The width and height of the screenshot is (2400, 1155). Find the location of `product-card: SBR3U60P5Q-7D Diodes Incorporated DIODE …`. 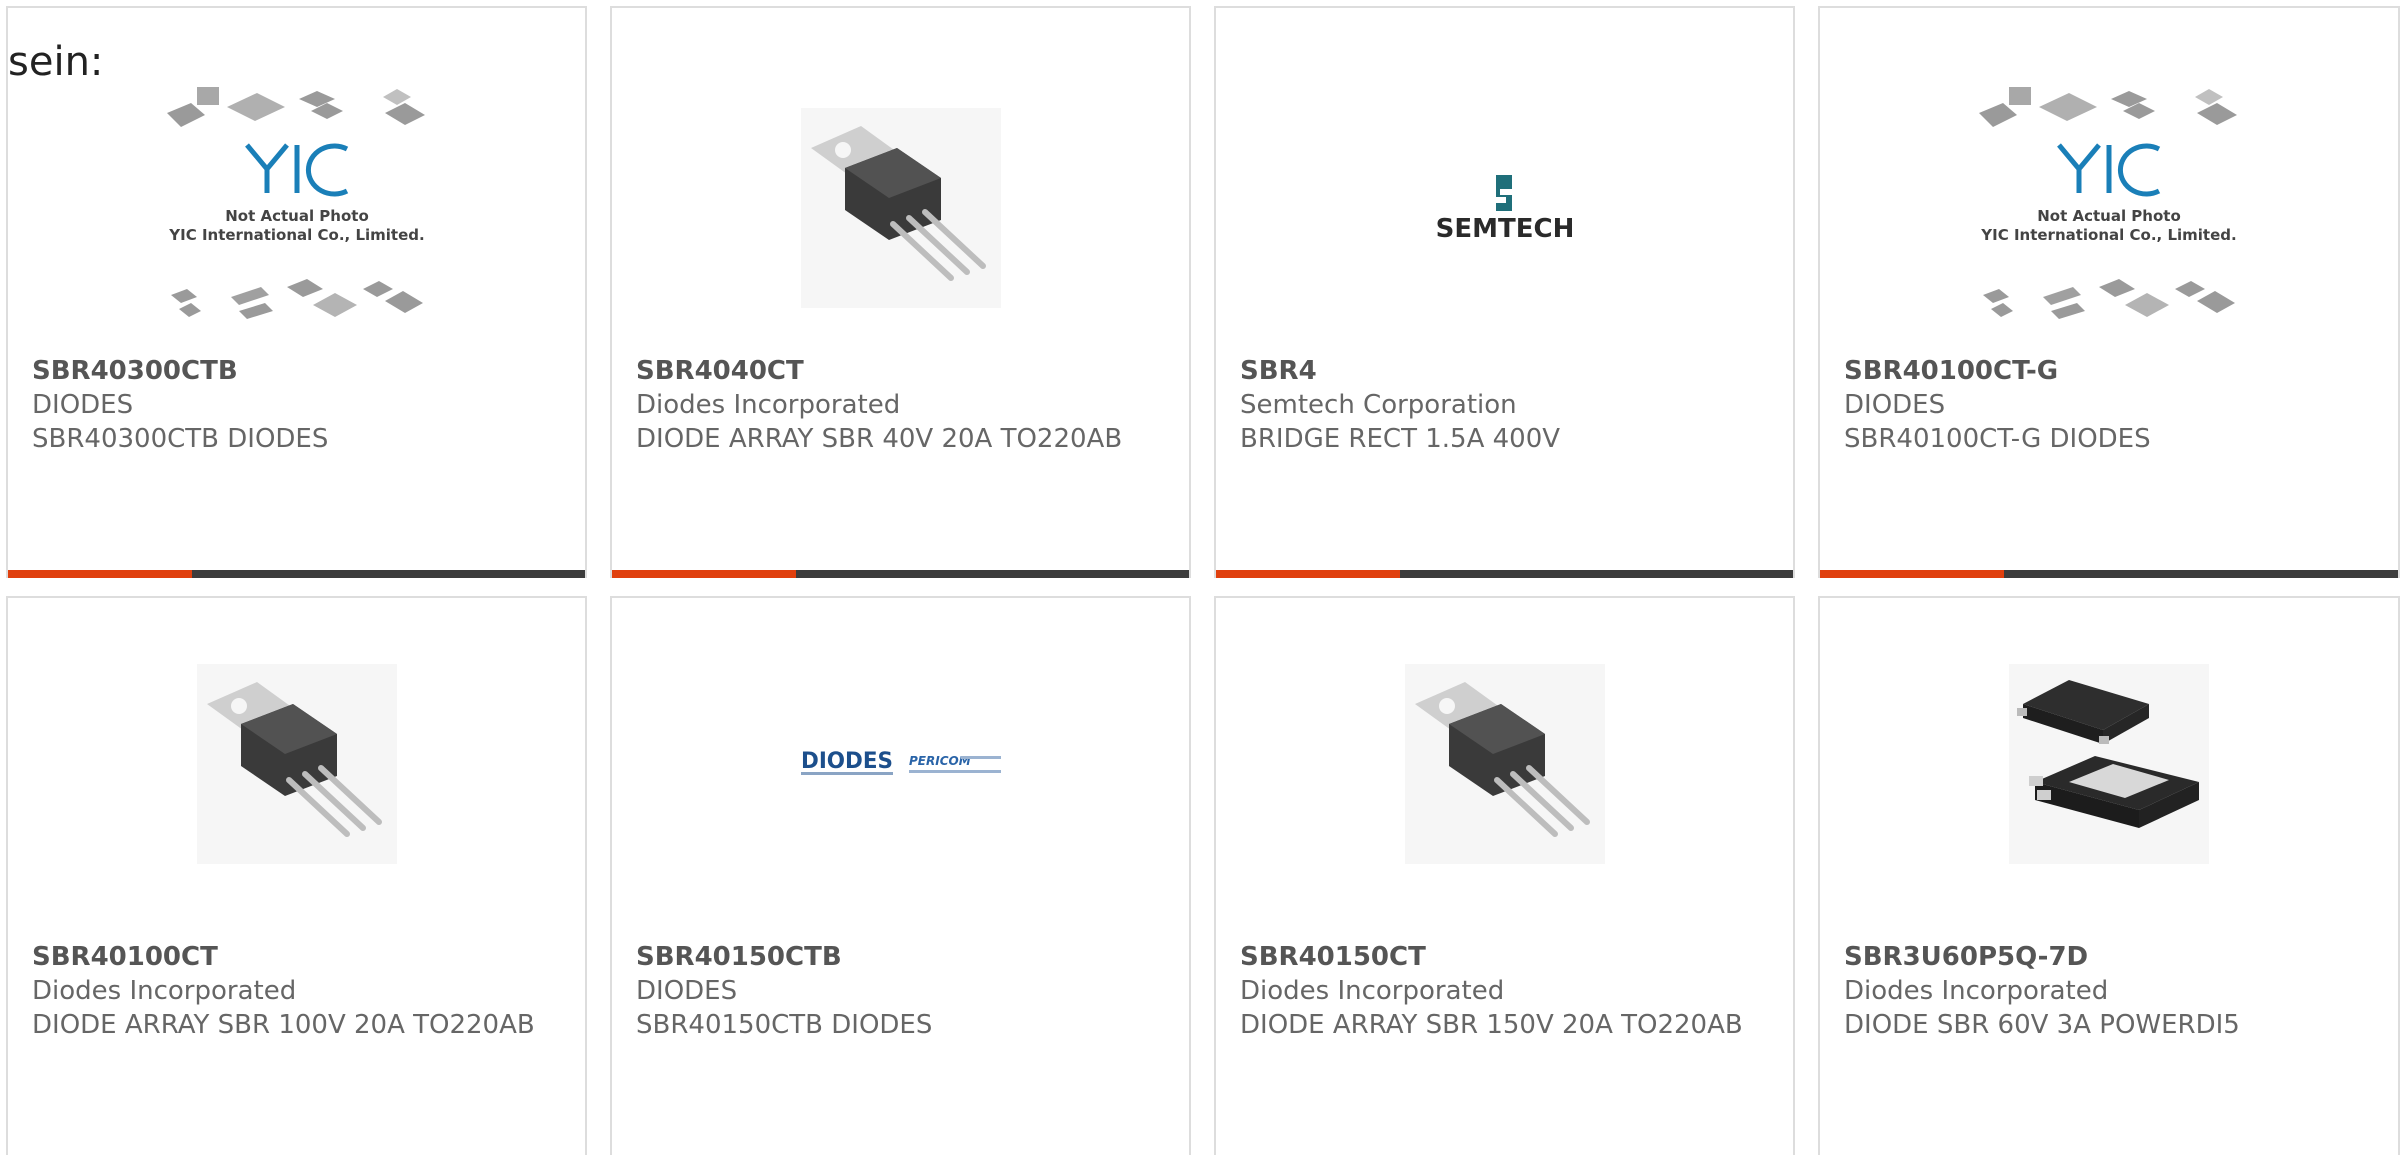

product-card: SBR3U60P5Q-7D Diodes Incorporated DIODE … is located at coordinates (2109, 875).